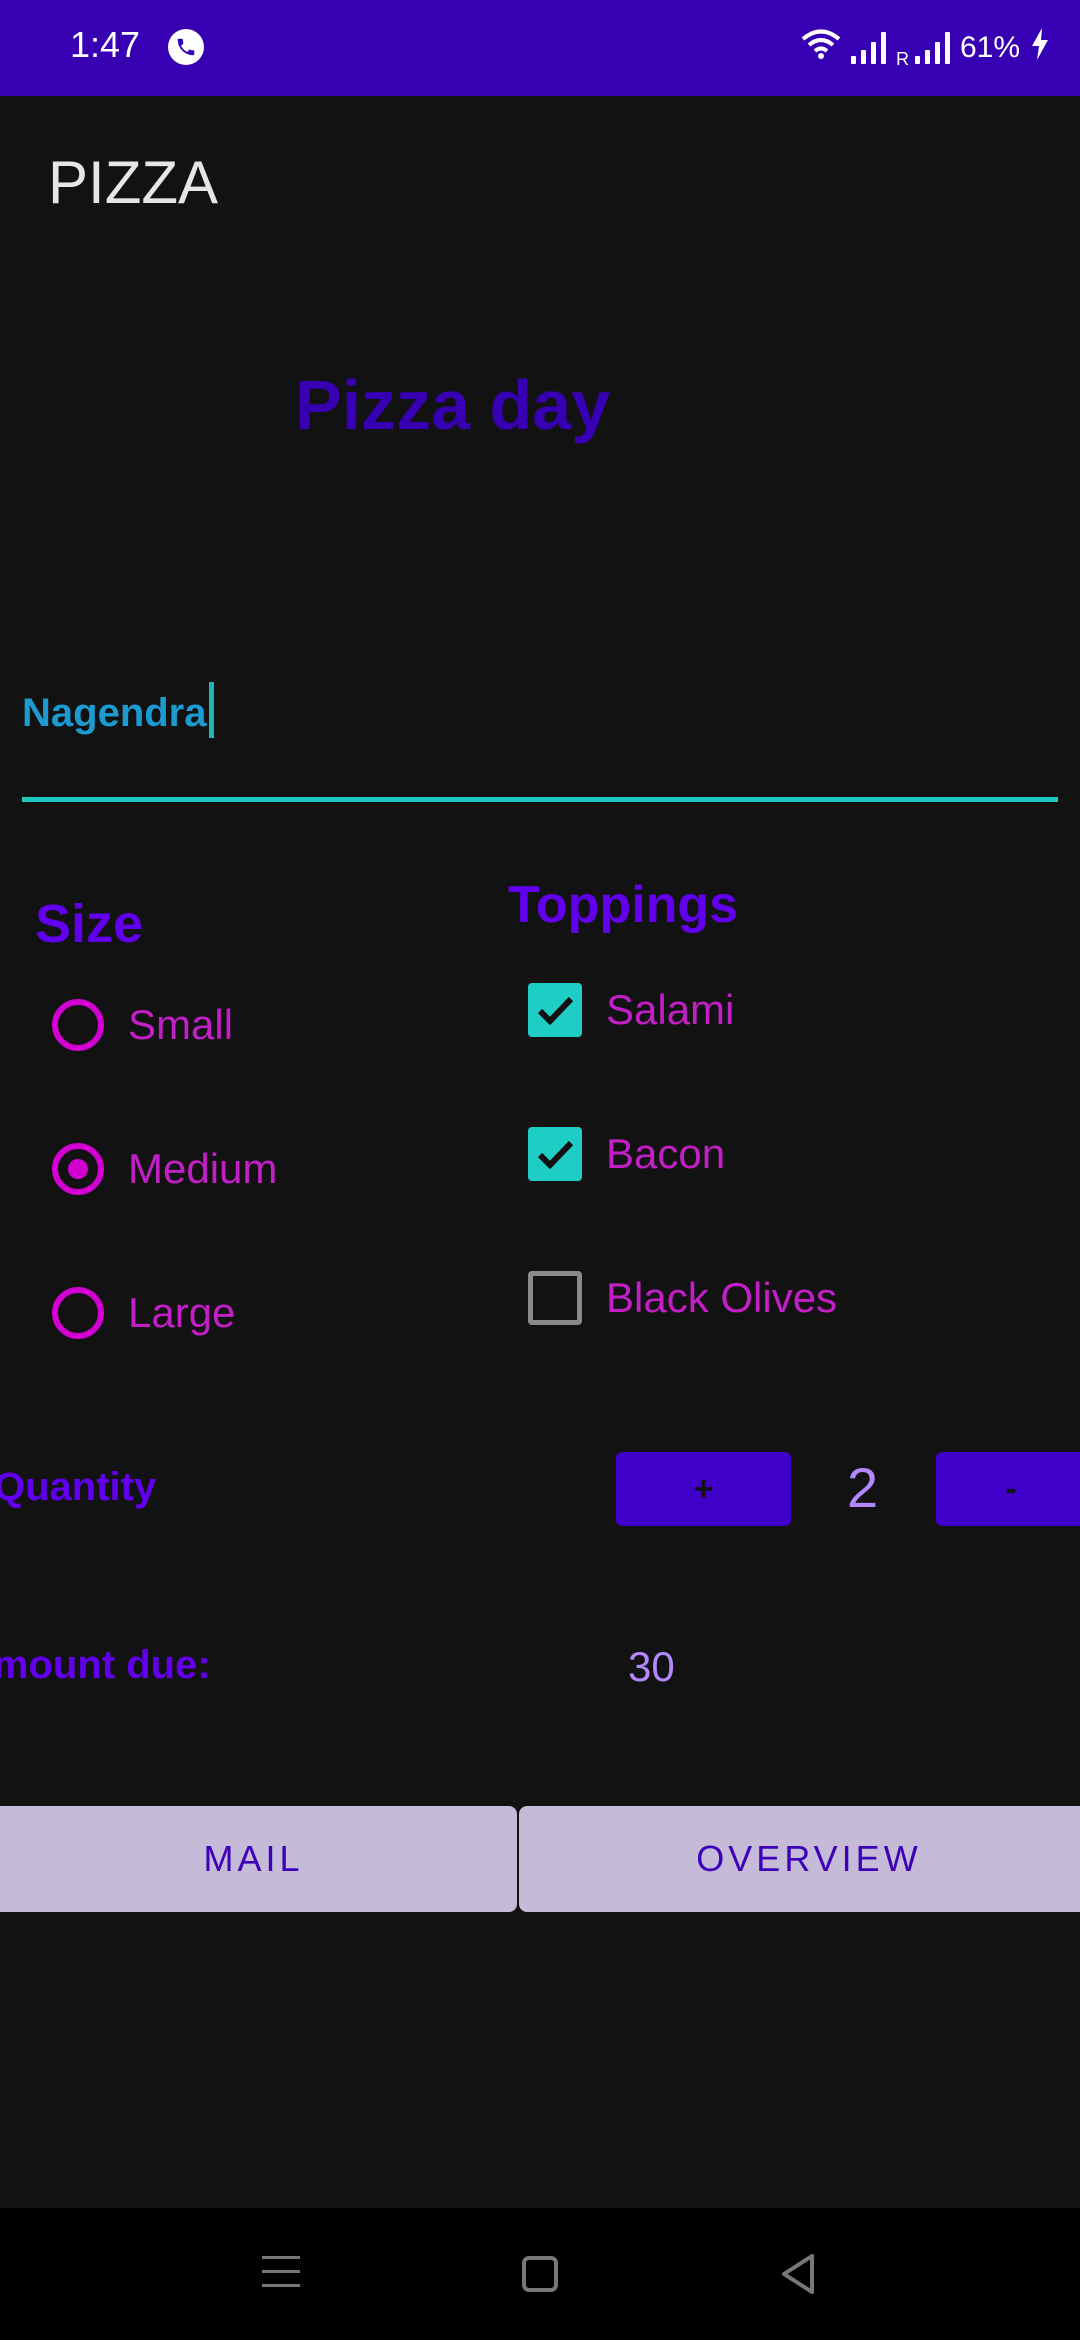  Describe the element at coordinates (133, 182) in the screenshot. I see `app-title: PIZZA` at that location.